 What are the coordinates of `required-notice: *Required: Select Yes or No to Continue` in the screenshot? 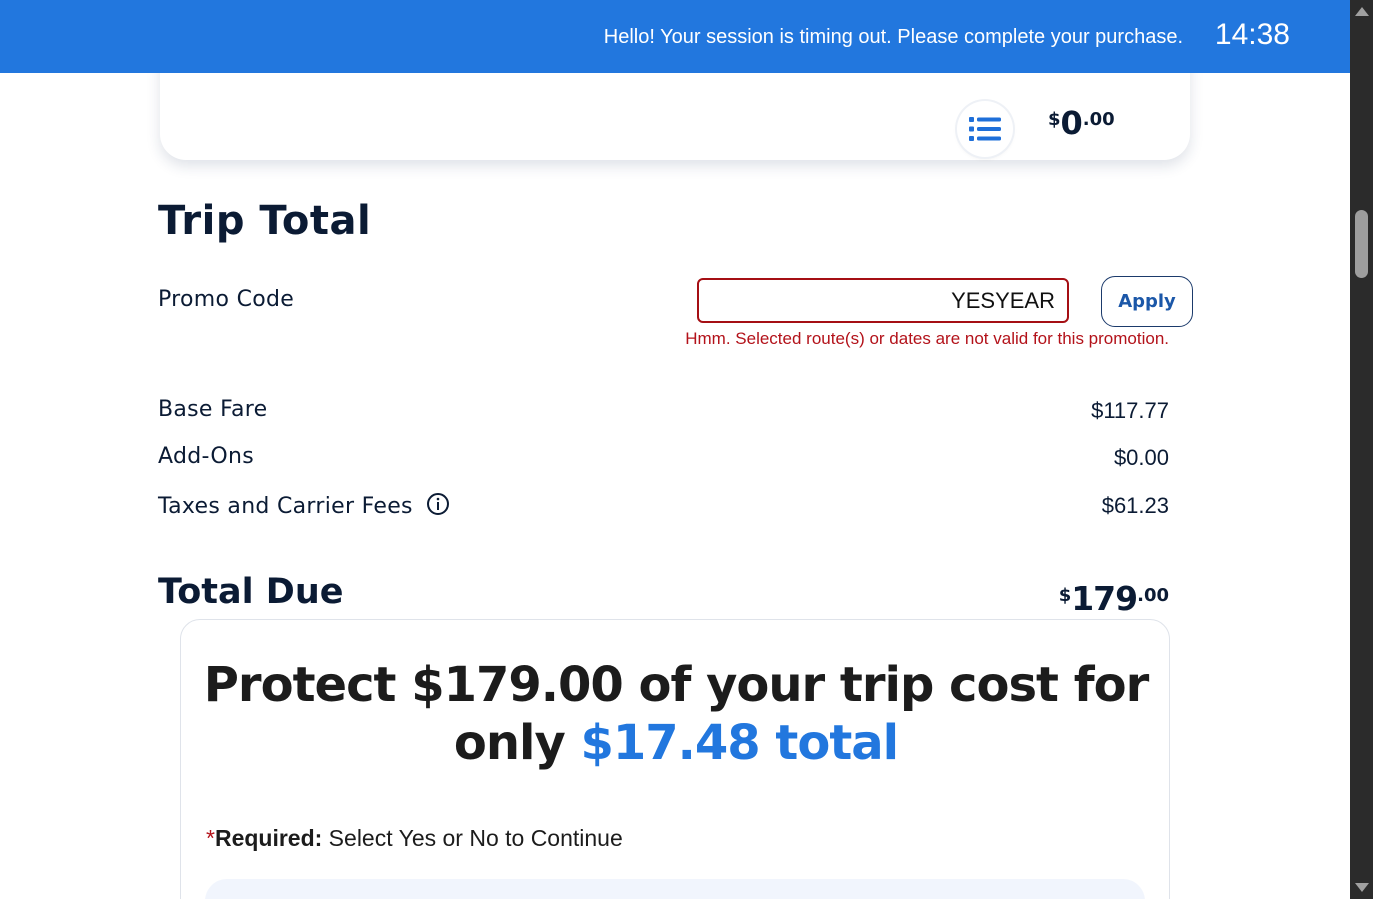 It's located at (414, 838).